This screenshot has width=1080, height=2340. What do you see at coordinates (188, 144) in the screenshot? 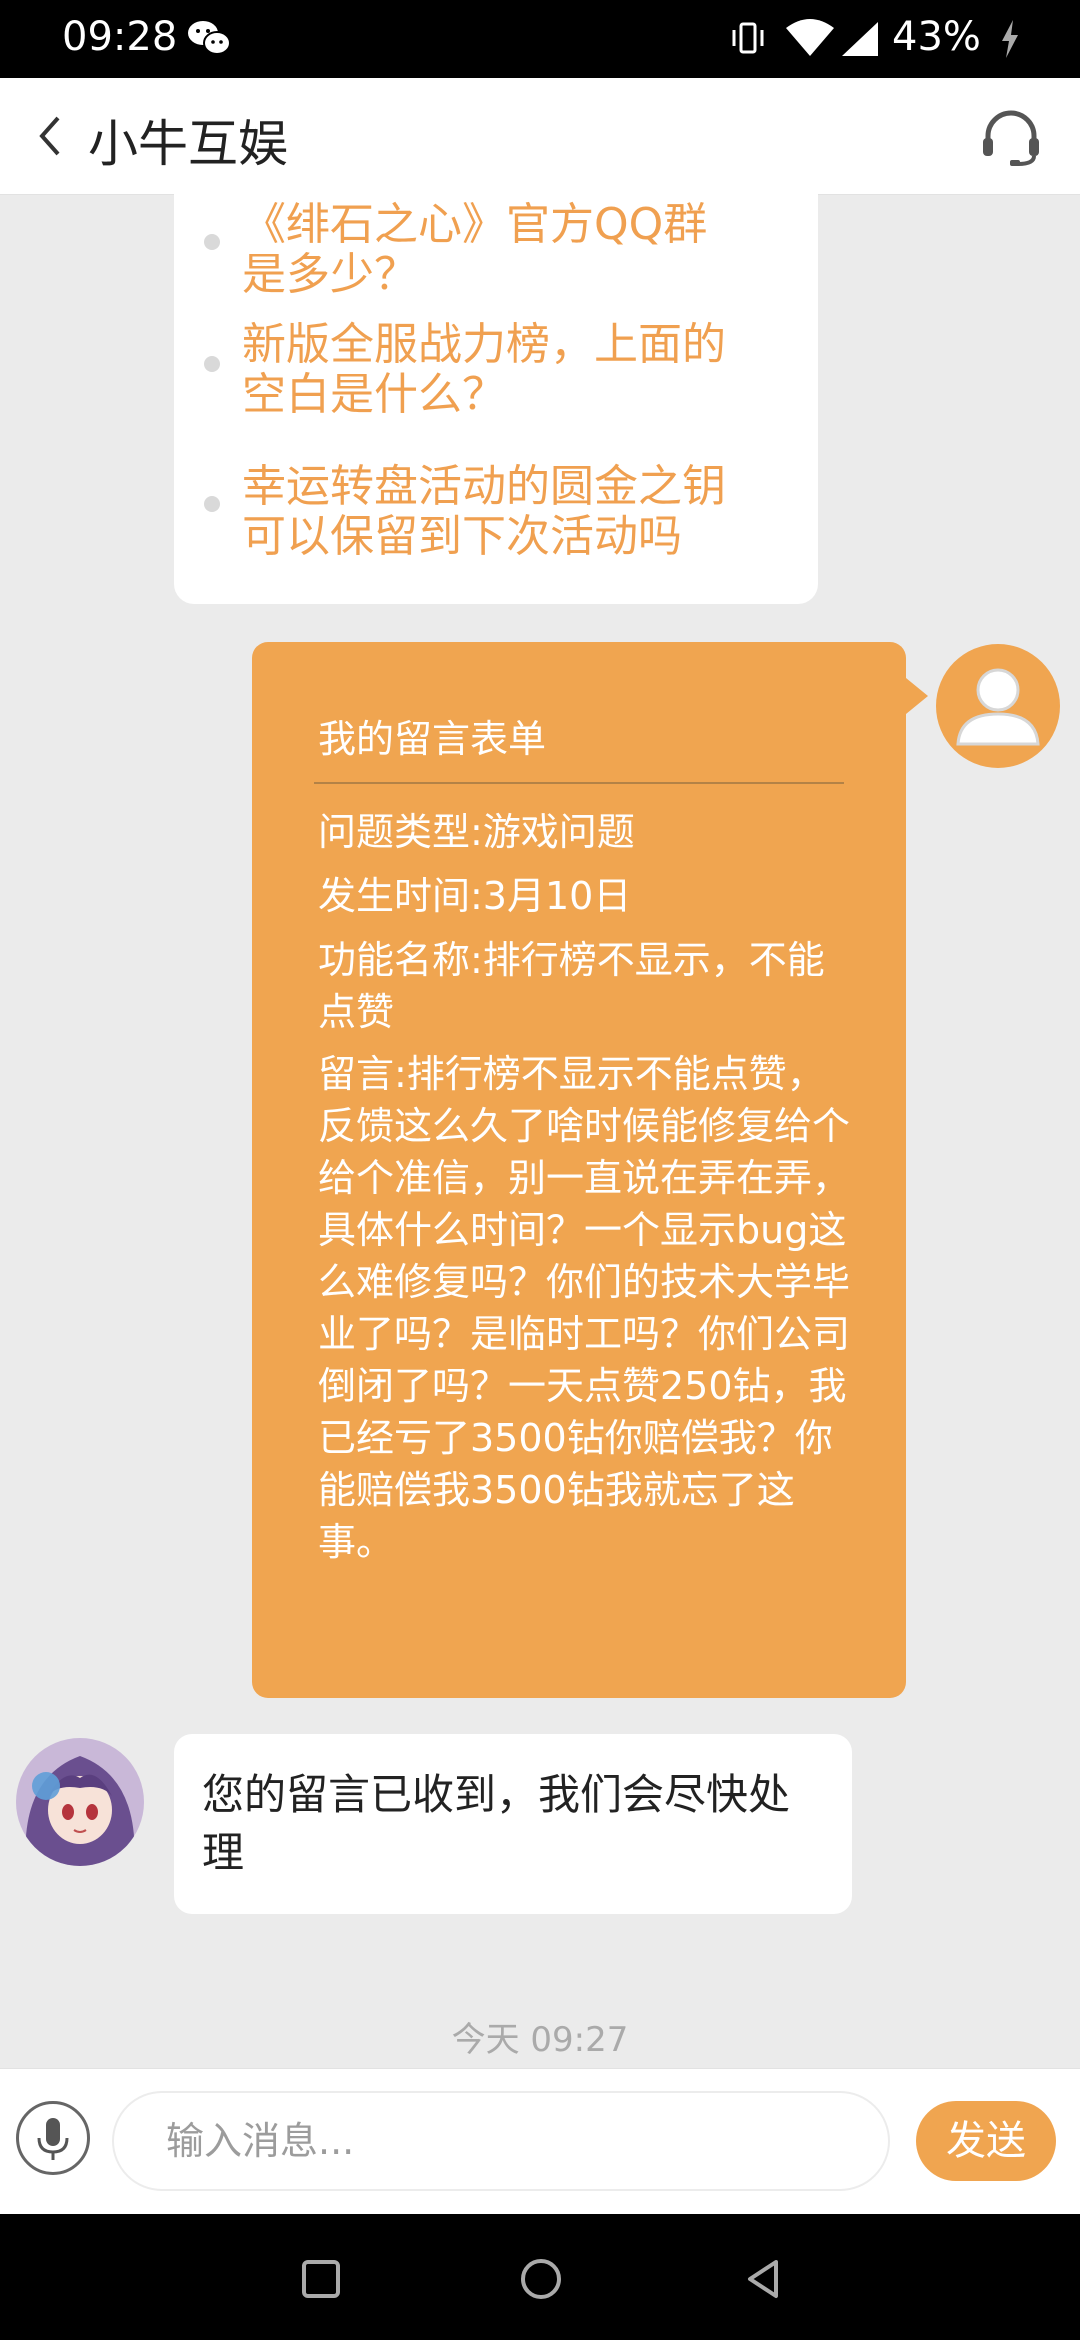
I see `page-title: 小牛互娱` at bounding box center [188, 144].